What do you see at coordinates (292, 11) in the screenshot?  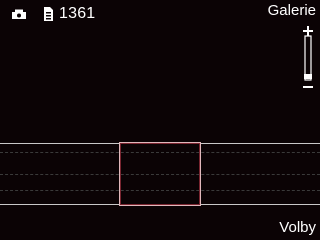 I see `gallery-softkey: Galerie` at bounding box center [292, 11].